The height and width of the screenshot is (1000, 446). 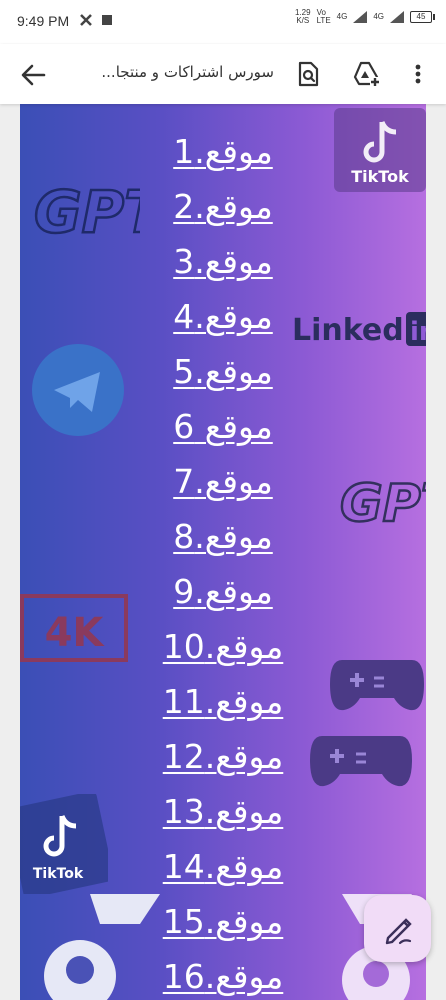 What do you see at coordinates (223, 316) in the screenshot?
I see `list-item: موقع.4` at bounding box center [223, 316].